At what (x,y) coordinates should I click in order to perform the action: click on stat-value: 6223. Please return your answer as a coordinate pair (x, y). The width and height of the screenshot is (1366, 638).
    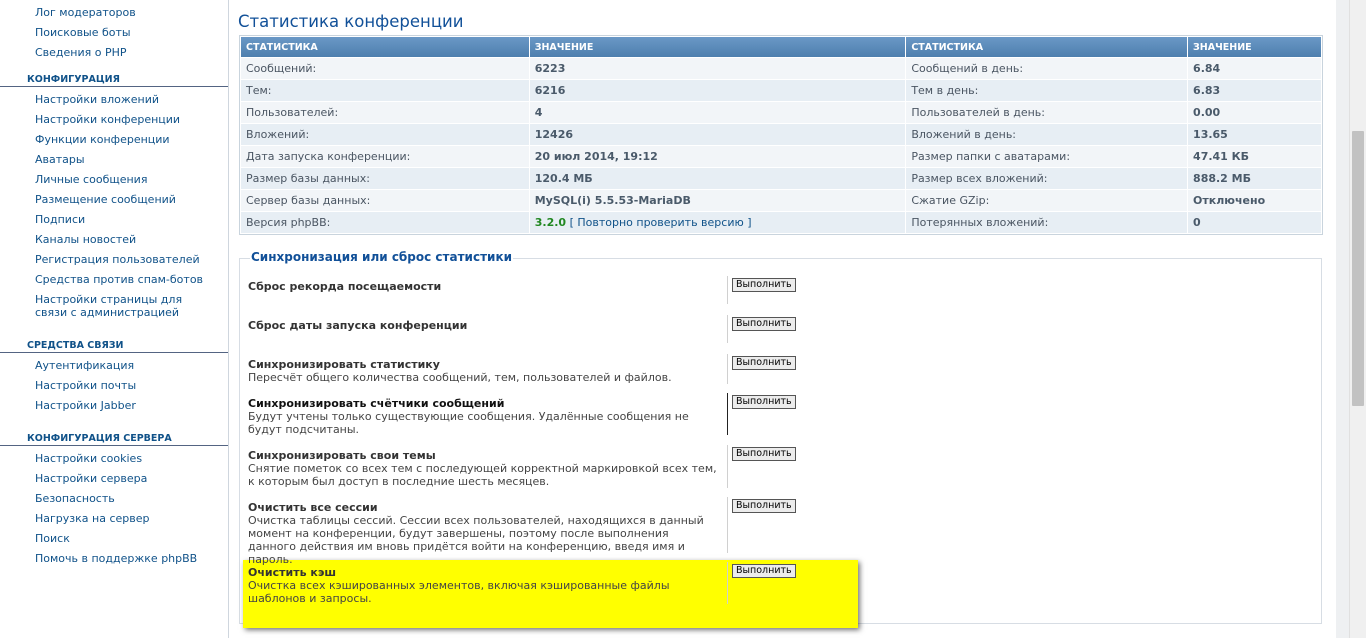
    Looking at the image, I should click on (717, 68).